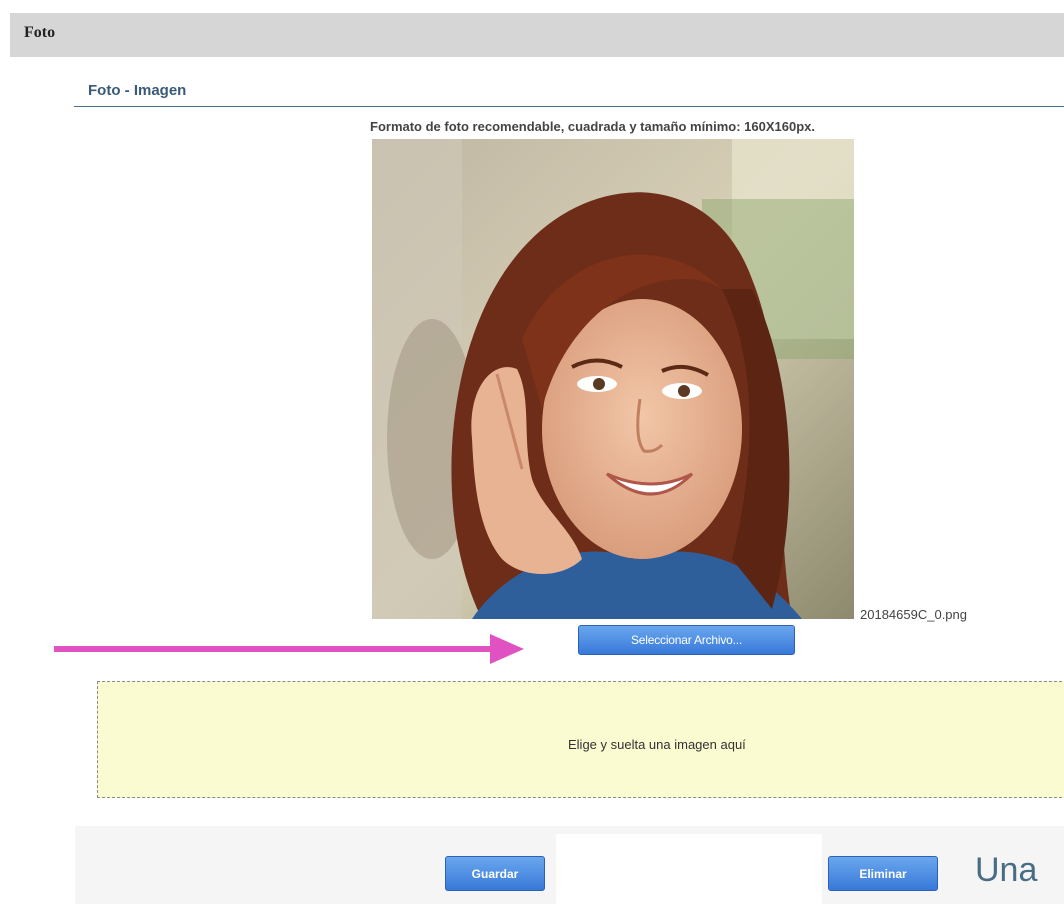 The image size is (1064, 904). What do you see at coordinates (883, 873) in the screenshot?
I see `delete-button: Eliminar` at bounding box center [883, 873].